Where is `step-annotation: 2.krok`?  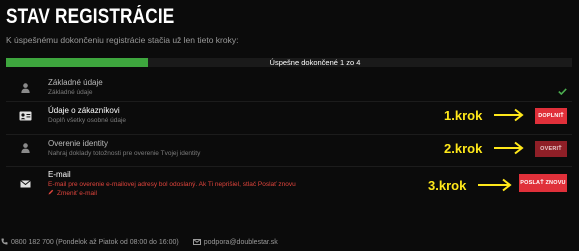
step-annotation: 2.krok is located at coordinates (463, 148).